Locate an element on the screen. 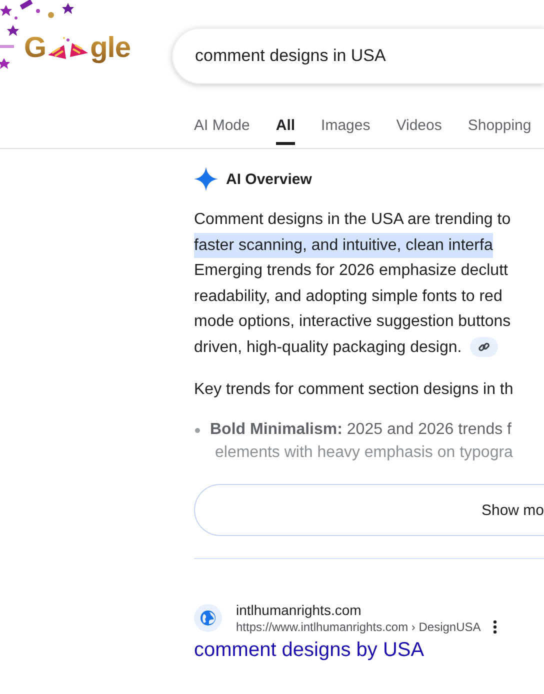  paragraph-line: mode options, interactive suggestion buttons is located at coordinates (352, 322).